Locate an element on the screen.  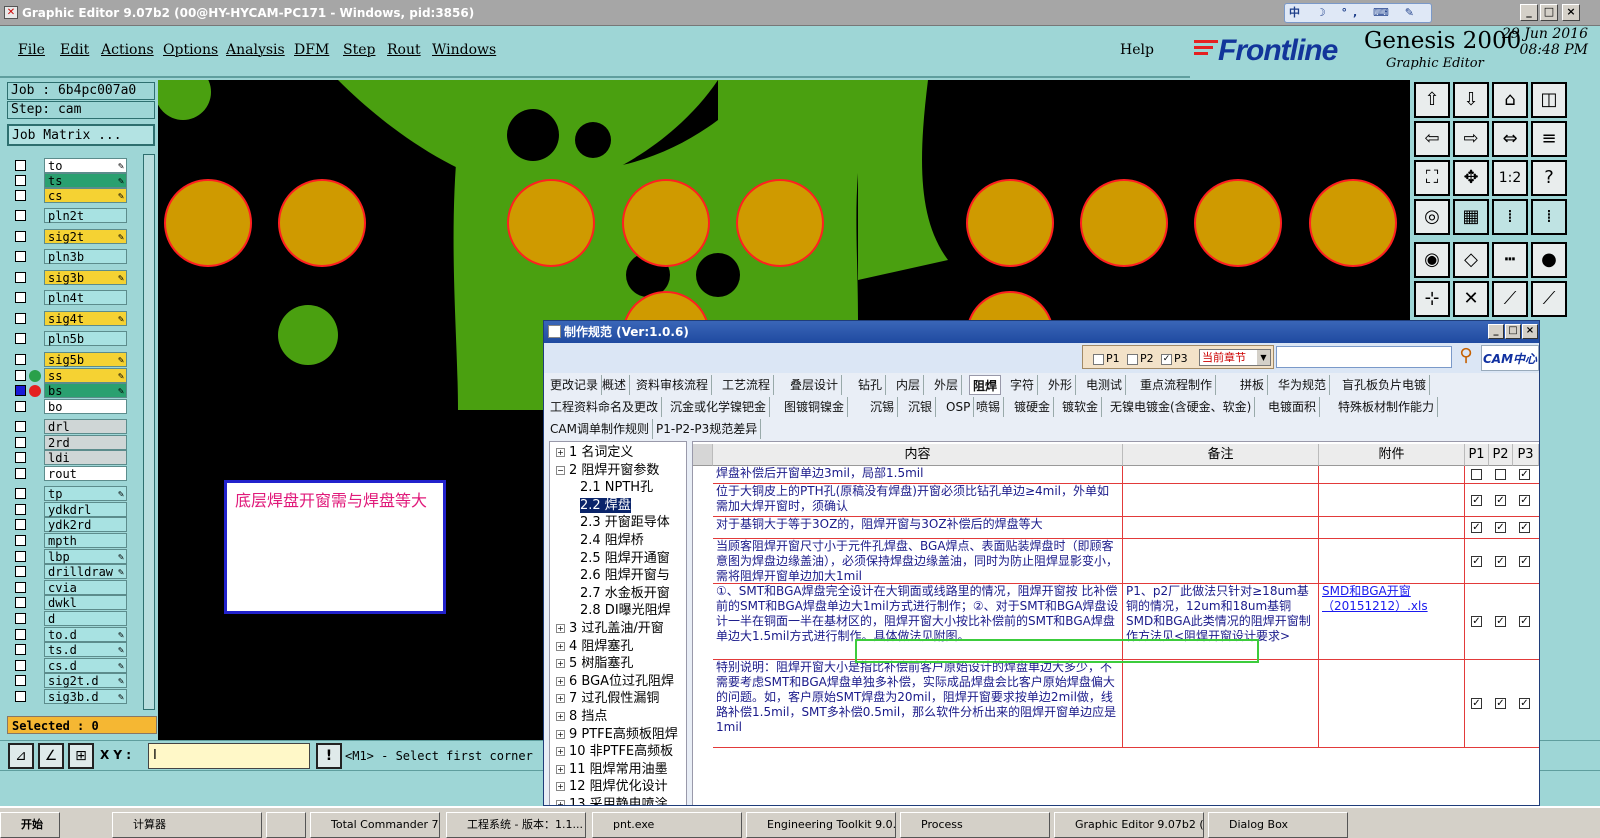
layer-name: ydkdrl is located at coordinates (85, 509).